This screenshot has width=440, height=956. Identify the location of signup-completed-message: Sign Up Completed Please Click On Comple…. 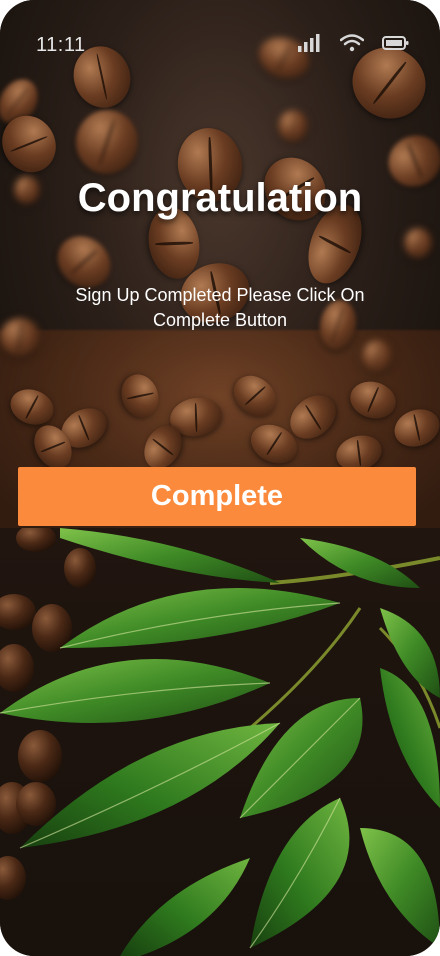
(220, 307).